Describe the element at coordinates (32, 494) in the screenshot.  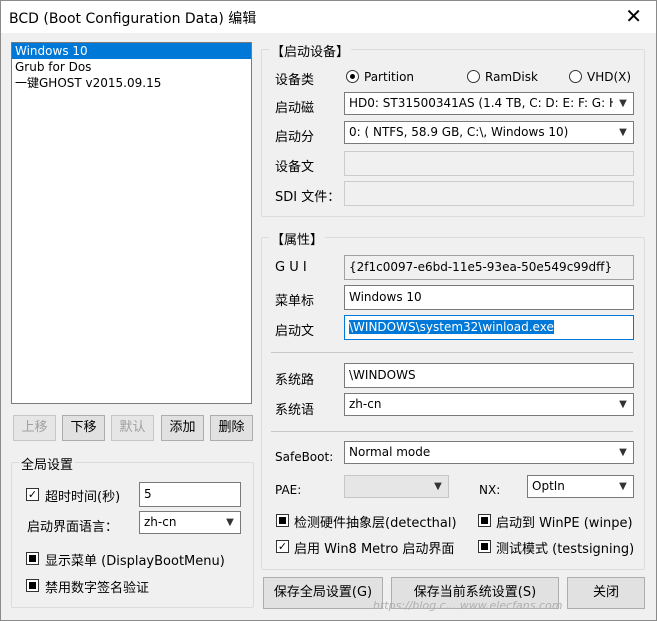
I see `timeout-checkbox: ✓` at that location.